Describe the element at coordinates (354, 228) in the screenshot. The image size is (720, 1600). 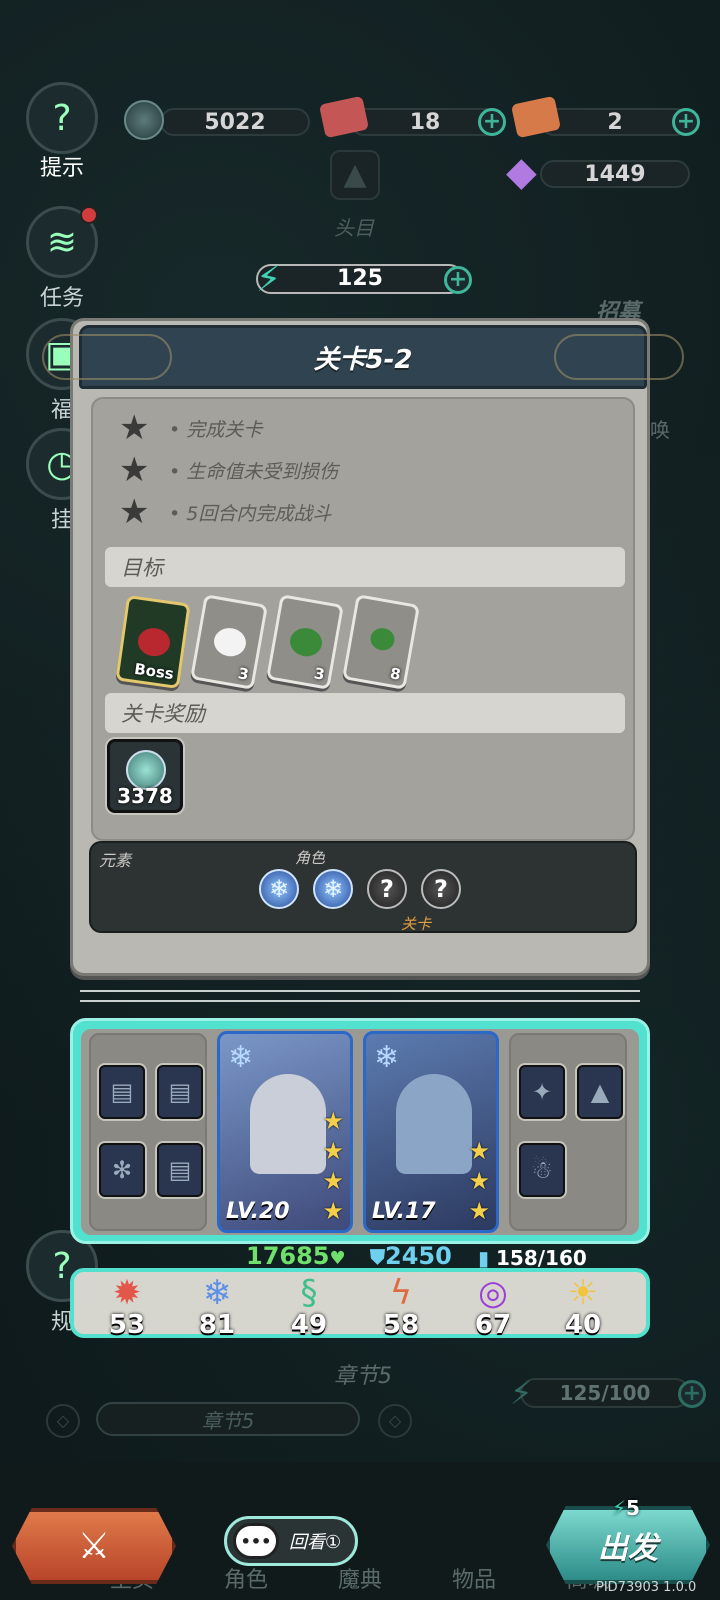
I see `boss-label: 头目` at that location.